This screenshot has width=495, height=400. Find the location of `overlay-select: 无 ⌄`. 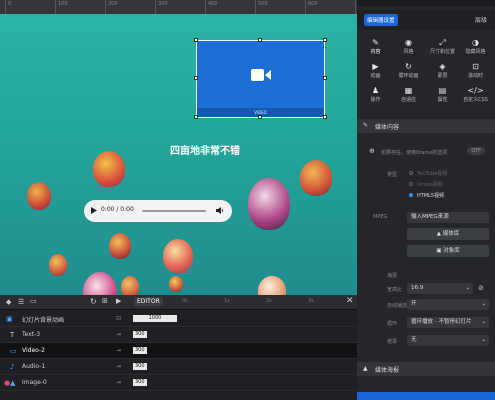

overlay-select: 无 ⌄ is located at coordinates (448, 340).